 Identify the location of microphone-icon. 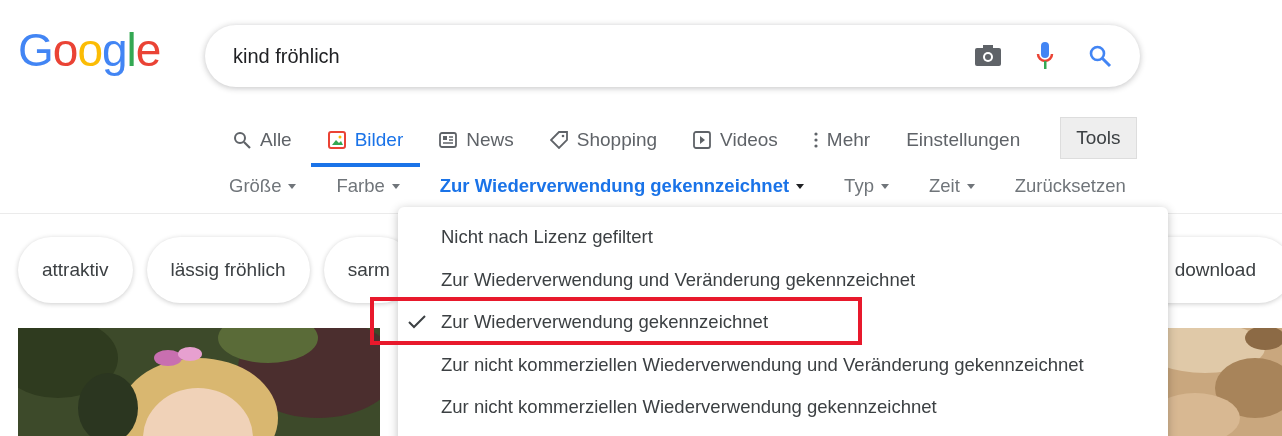
(1045, 56).